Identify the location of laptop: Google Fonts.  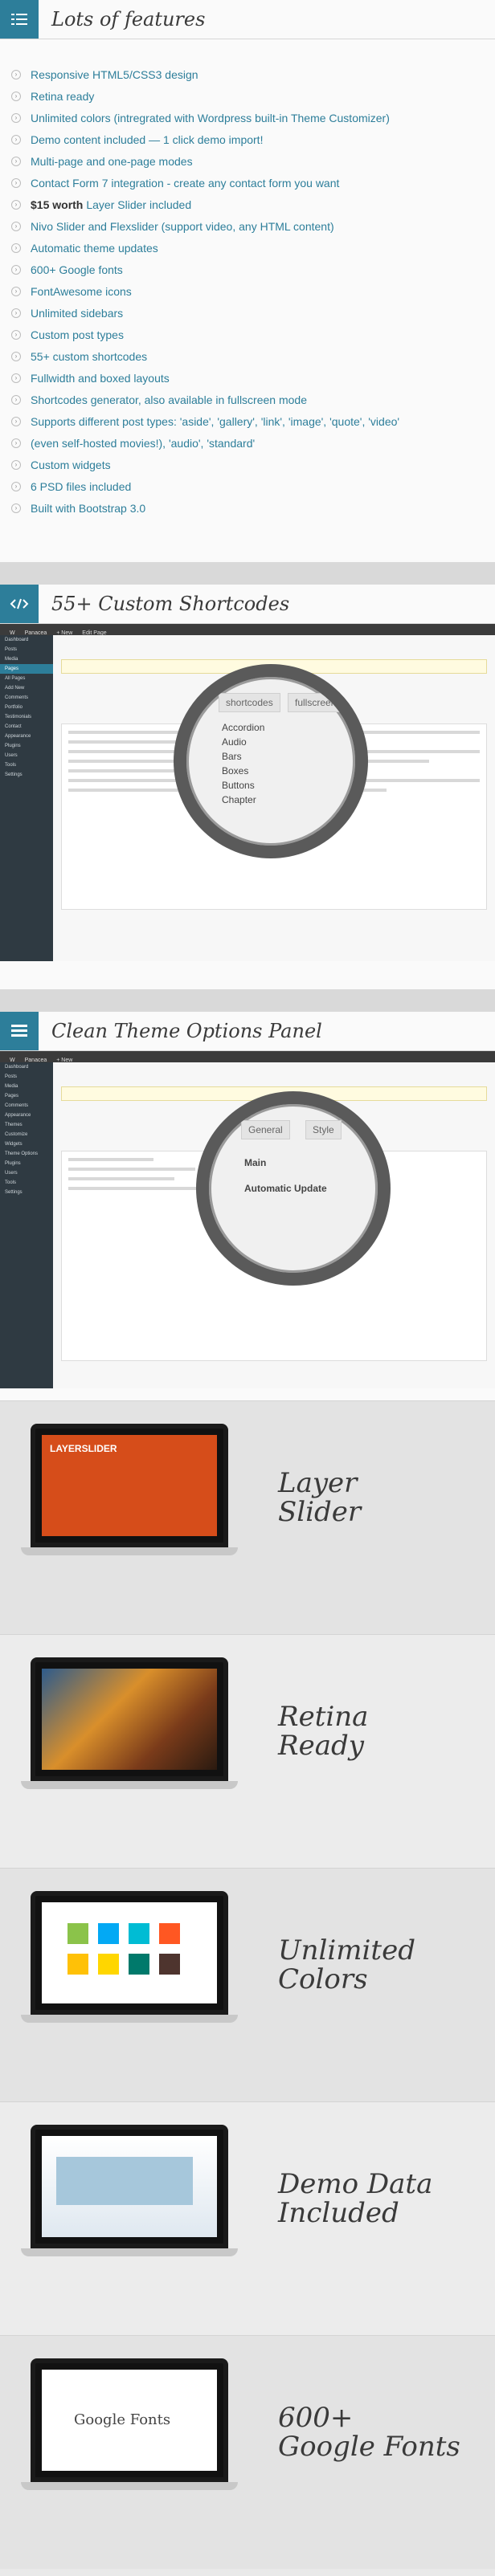
(129, 2424).